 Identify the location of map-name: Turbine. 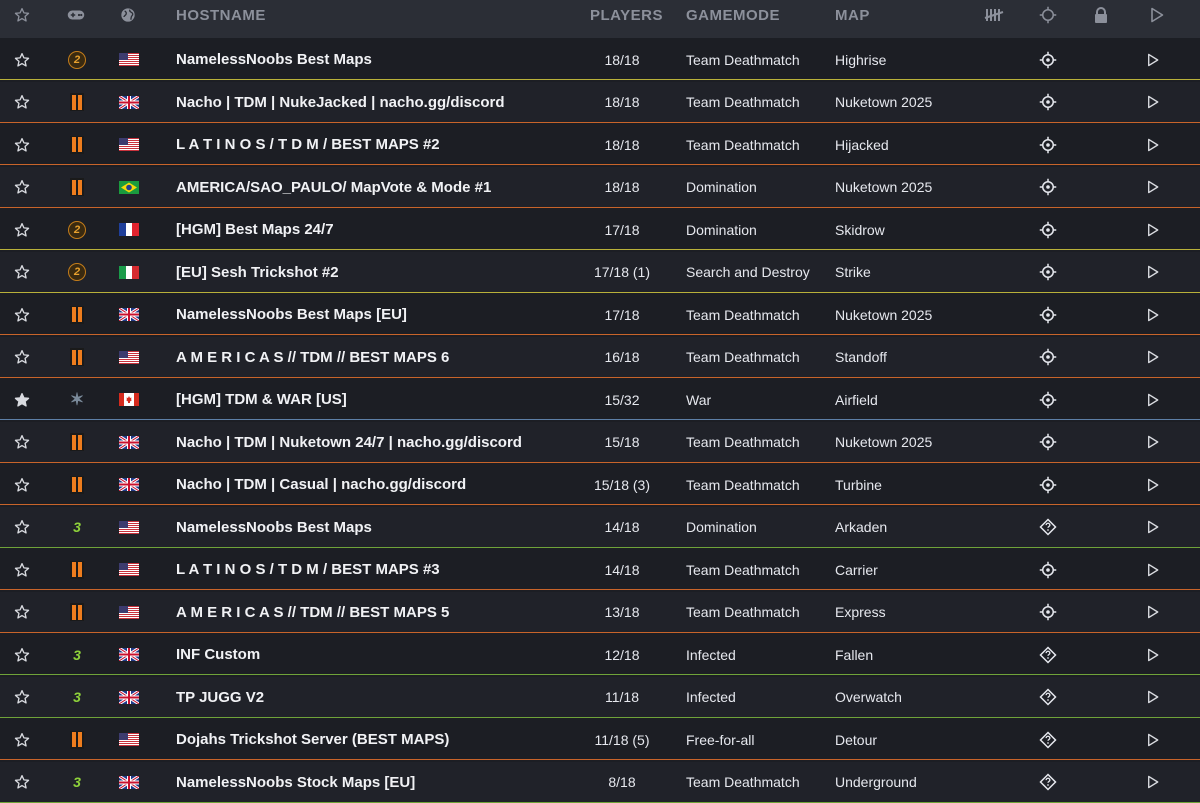
(858, 484).